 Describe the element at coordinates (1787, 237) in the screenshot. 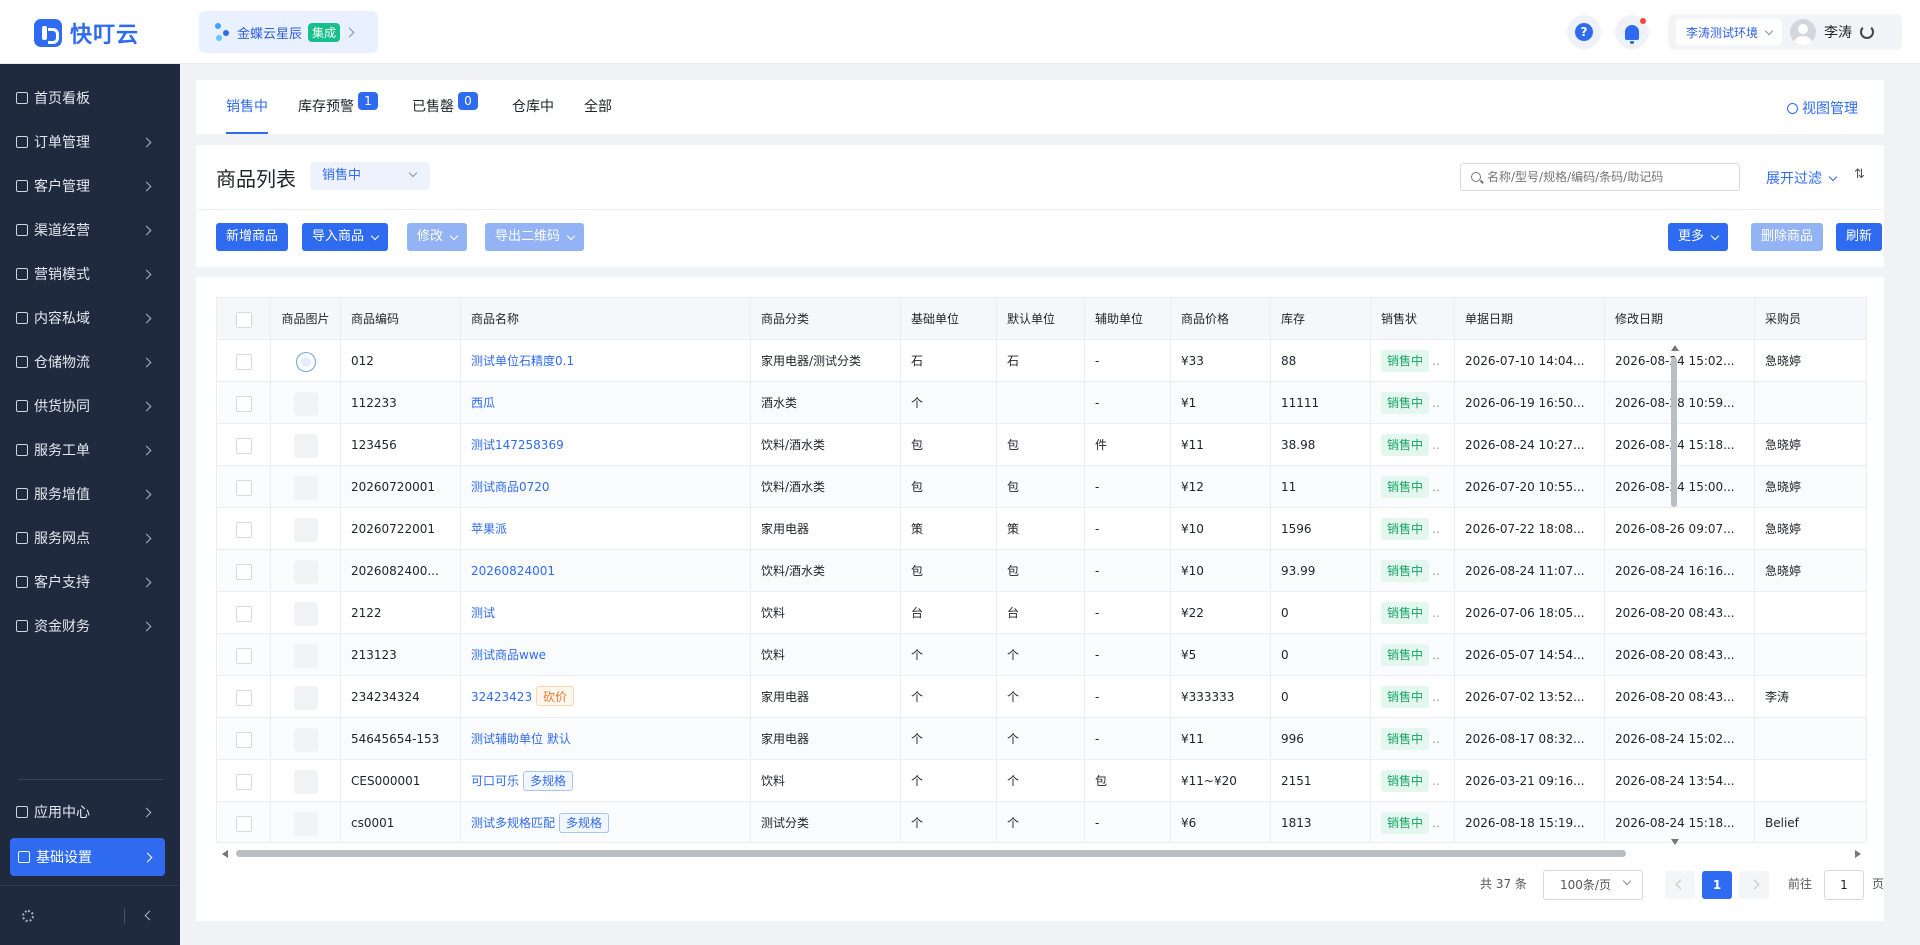

I see `delete-product-button: 删除商品` at that location.